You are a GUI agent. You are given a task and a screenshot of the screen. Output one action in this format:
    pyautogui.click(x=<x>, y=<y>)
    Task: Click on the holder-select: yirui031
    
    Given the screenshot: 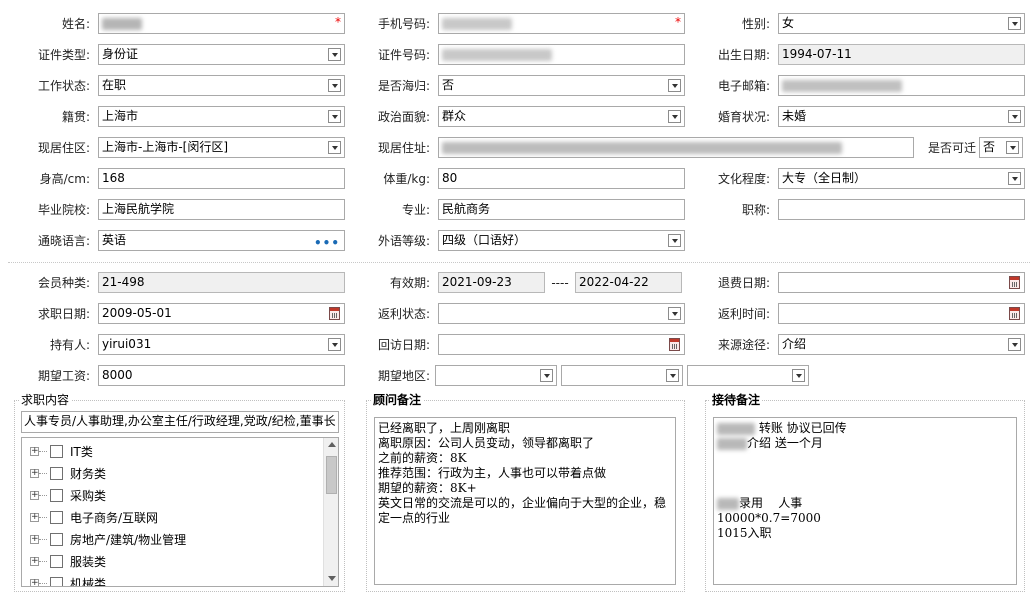 What is the action you would take?
    pyautogui.click(x=221, y=344)
    